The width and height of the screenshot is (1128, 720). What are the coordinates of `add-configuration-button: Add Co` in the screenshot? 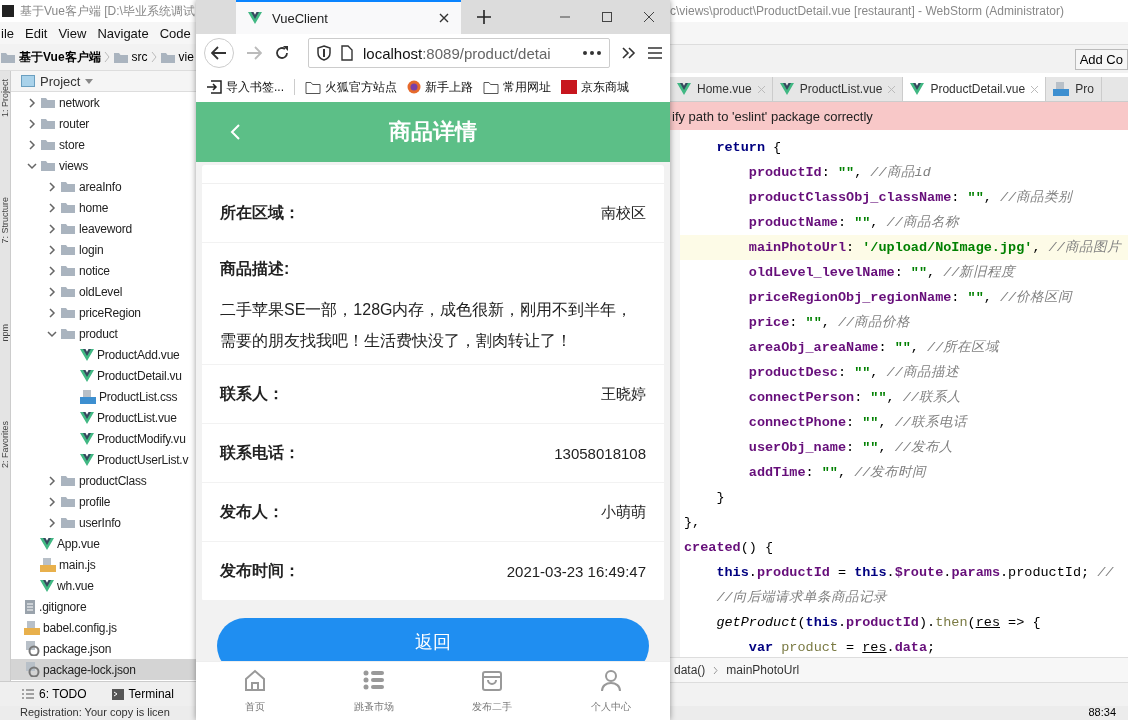 It's located at (1101, 59).